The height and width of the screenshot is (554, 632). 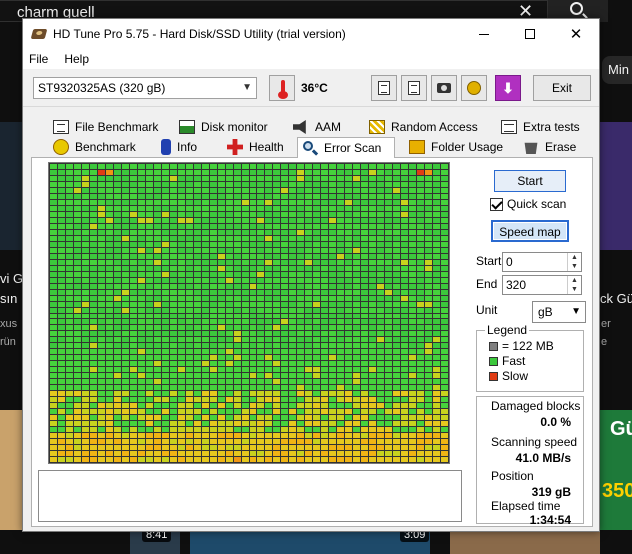 I want to click on maximize-button, so click(x=530, y=34).